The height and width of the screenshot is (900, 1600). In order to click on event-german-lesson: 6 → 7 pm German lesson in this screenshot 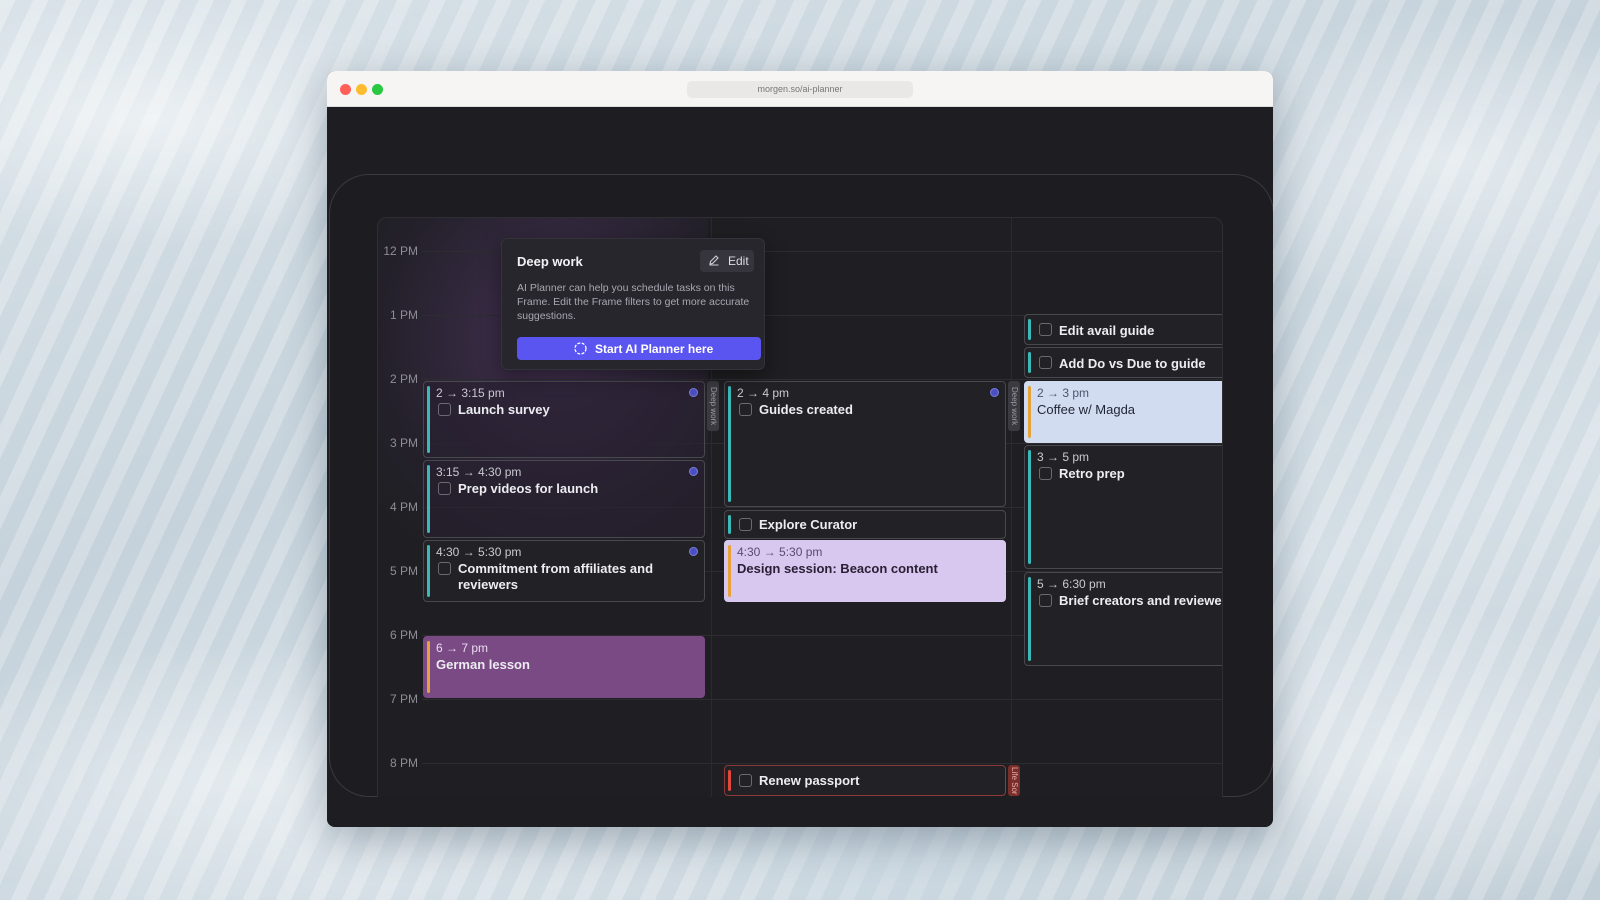, I will do `click(564, 667)`.